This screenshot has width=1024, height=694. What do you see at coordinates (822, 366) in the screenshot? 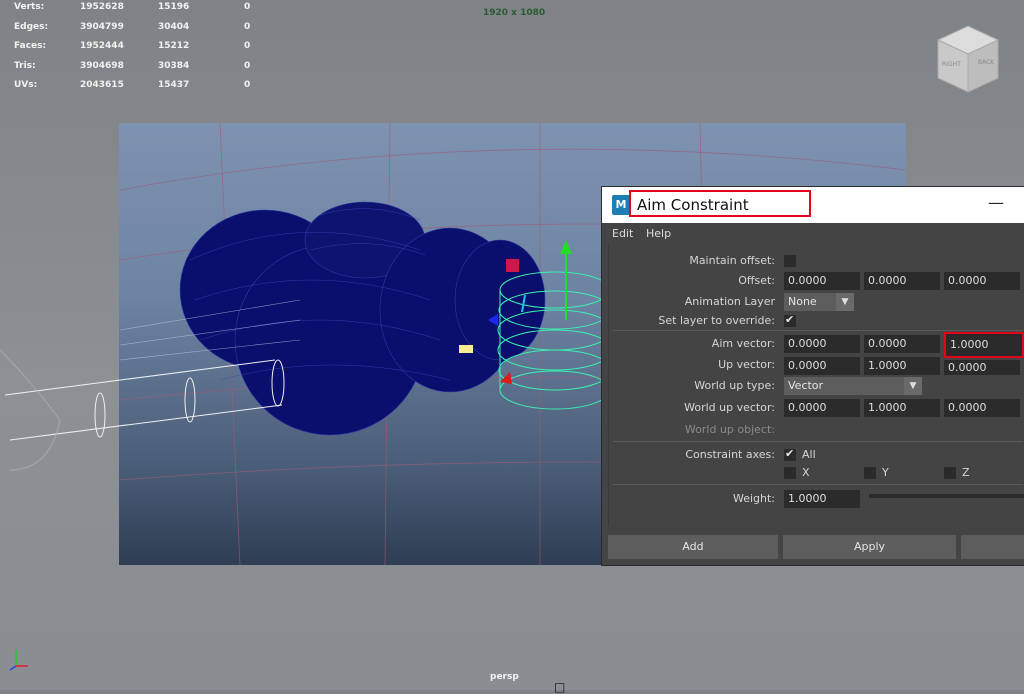
I see `up-vector-x-field: 0.0000` at bounding box center [822, 366].